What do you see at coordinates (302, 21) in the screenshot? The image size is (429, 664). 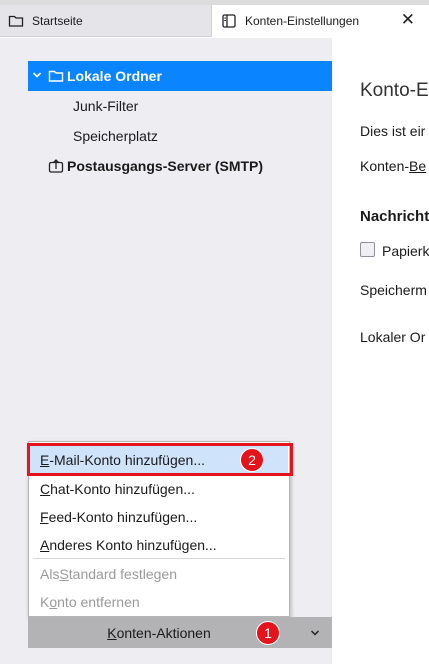 I see `tab-label: Konten-Einstellungen` at bounding box center [302, 21].